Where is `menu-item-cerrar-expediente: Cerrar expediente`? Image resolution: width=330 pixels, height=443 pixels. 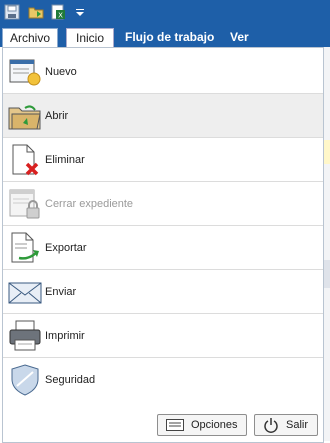 menu-item-cerrar-expediente: Cerrar expediente is located at coordinates (163, 204).